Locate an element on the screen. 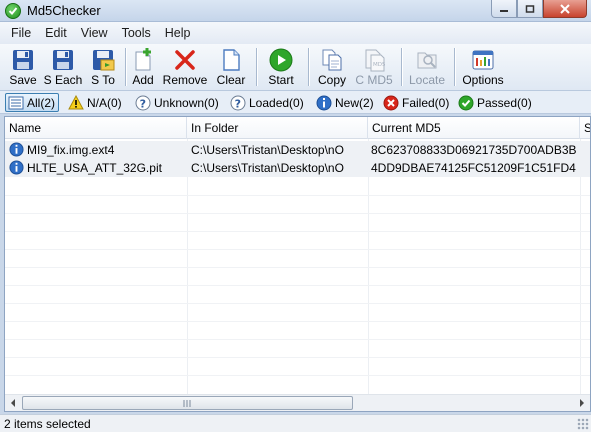 This screenshot has width=591, height=432. blank-document-icon is located at coordinates (231, 60).